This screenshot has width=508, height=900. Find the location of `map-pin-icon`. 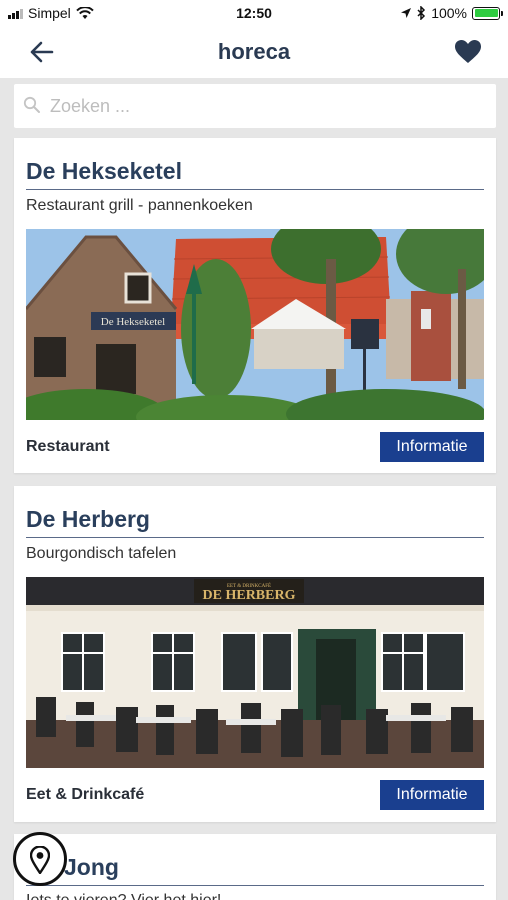

map-pin-icon is located at coordinates (40, 860).